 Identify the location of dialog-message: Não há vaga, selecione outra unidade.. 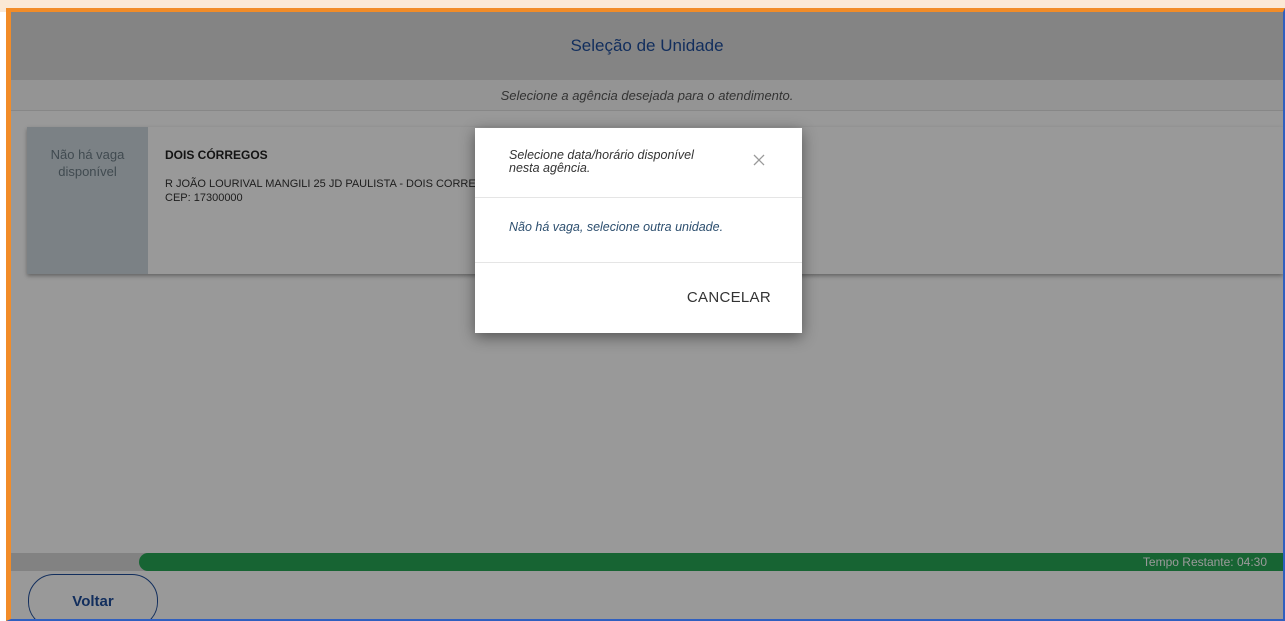
(616, 227).